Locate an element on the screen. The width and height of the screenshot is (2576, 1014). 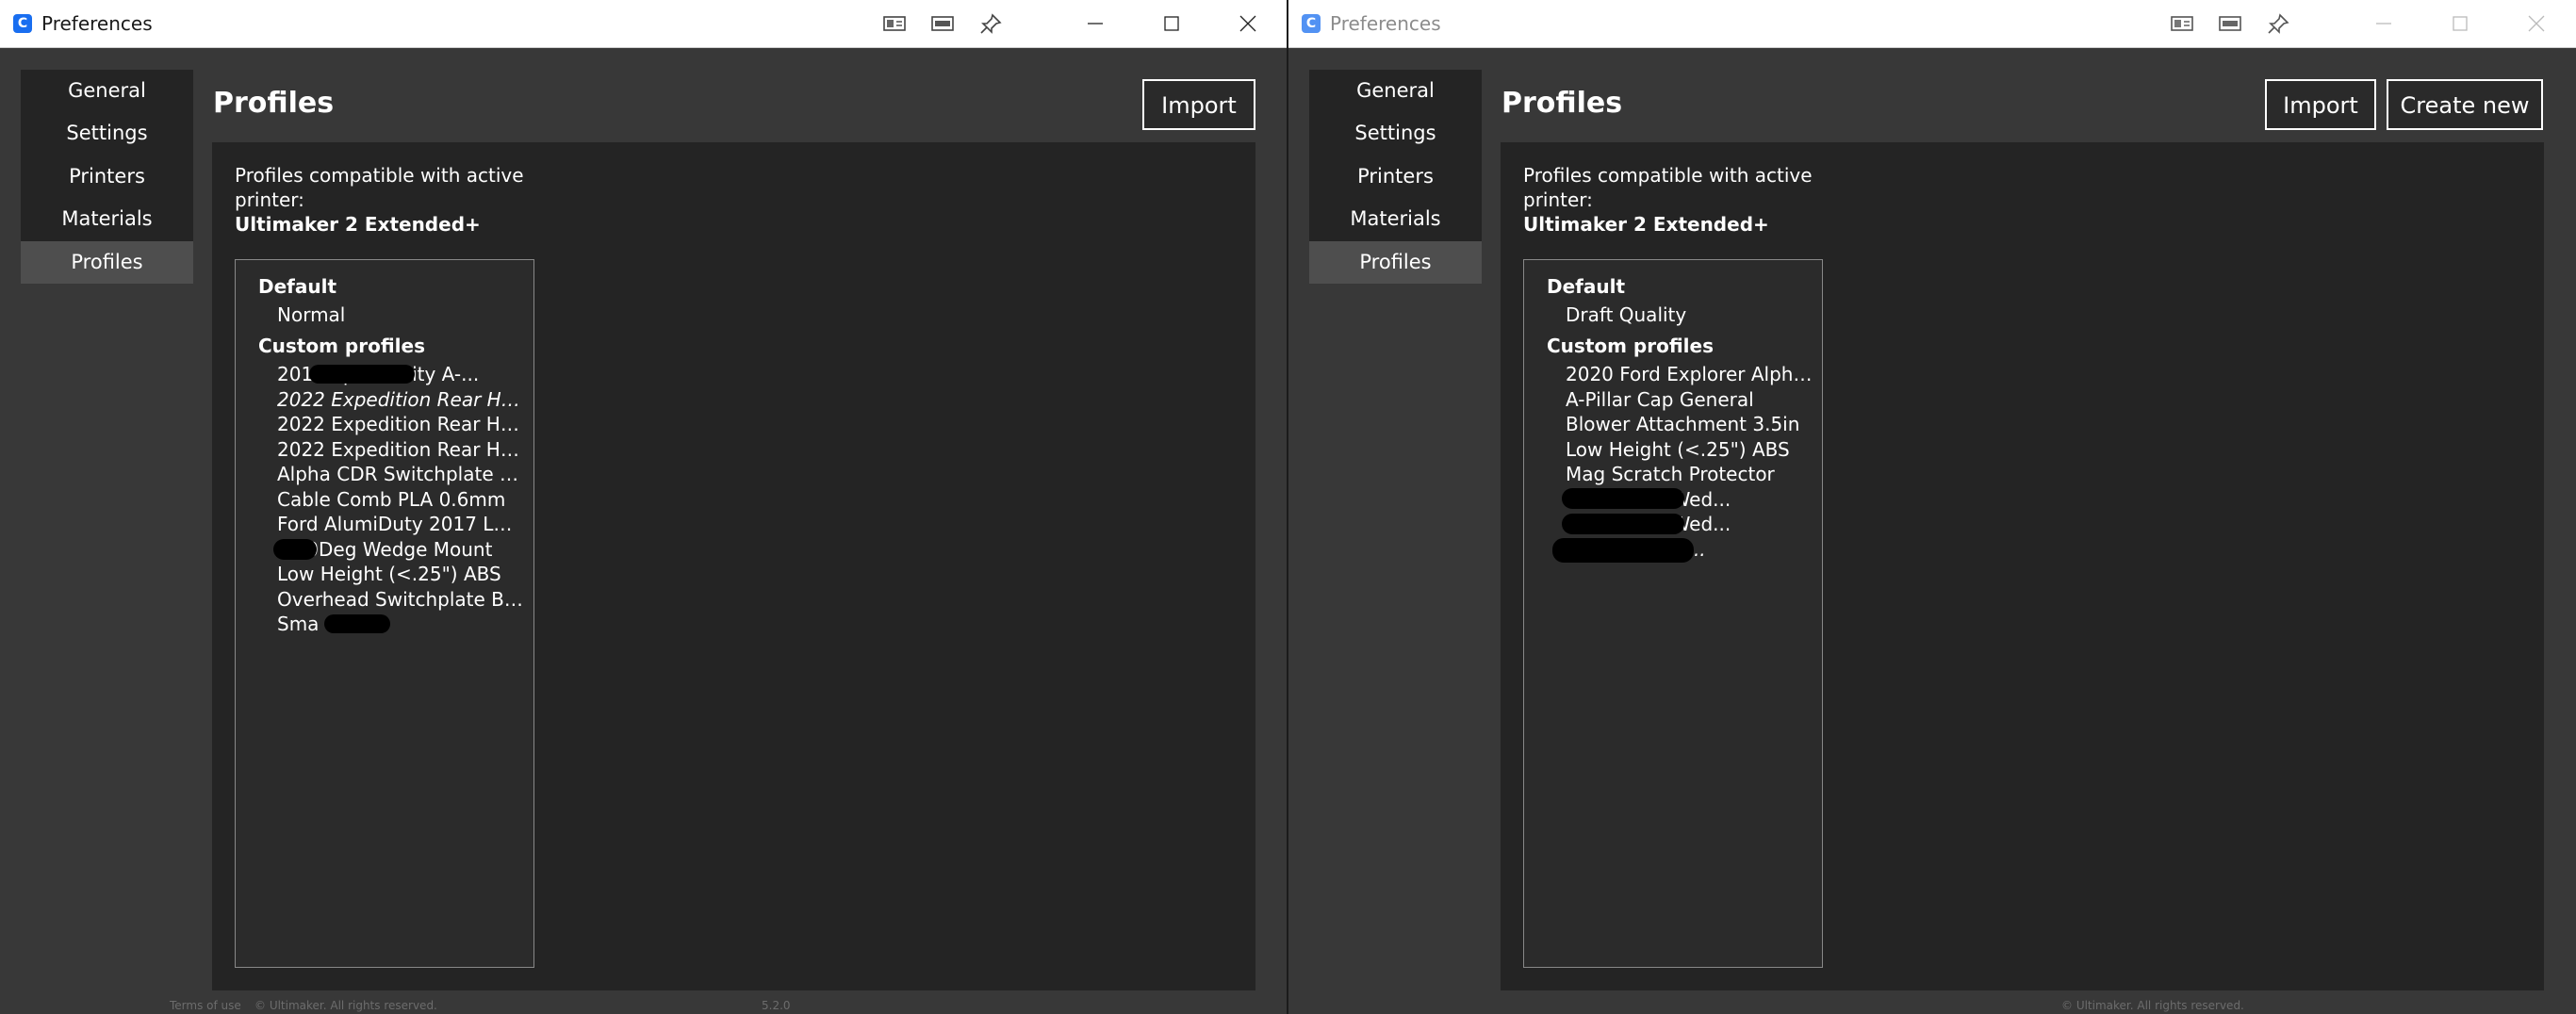
profile-item: T 60Deg Wedge Mount is located at coordinates (400, 549).